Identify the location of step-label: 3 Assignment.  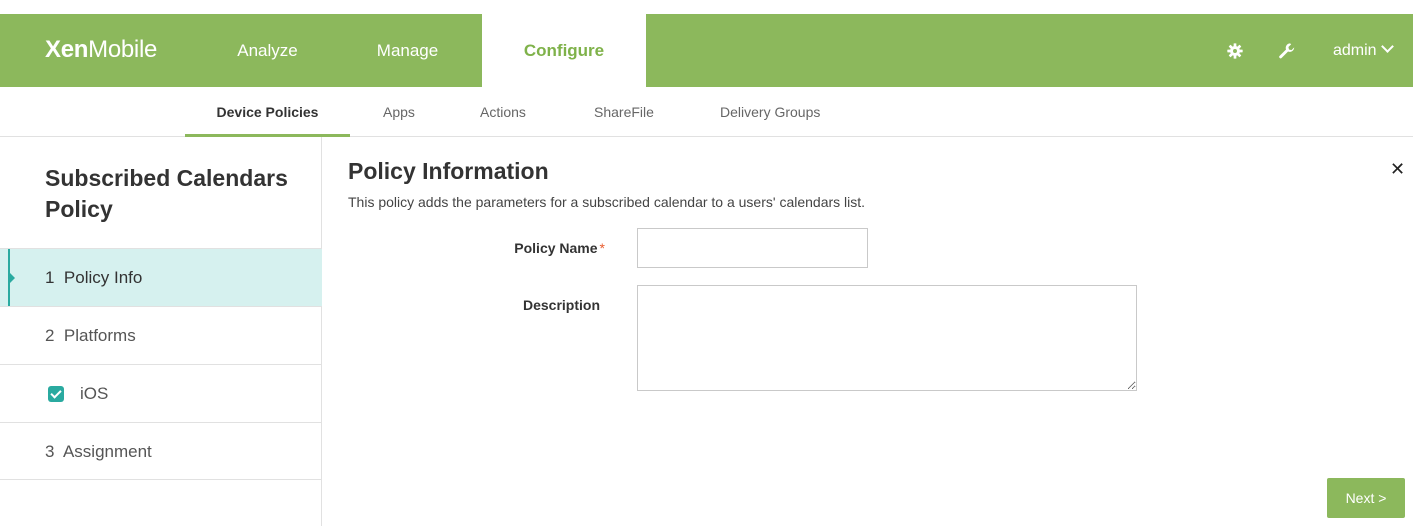
(98, 451).